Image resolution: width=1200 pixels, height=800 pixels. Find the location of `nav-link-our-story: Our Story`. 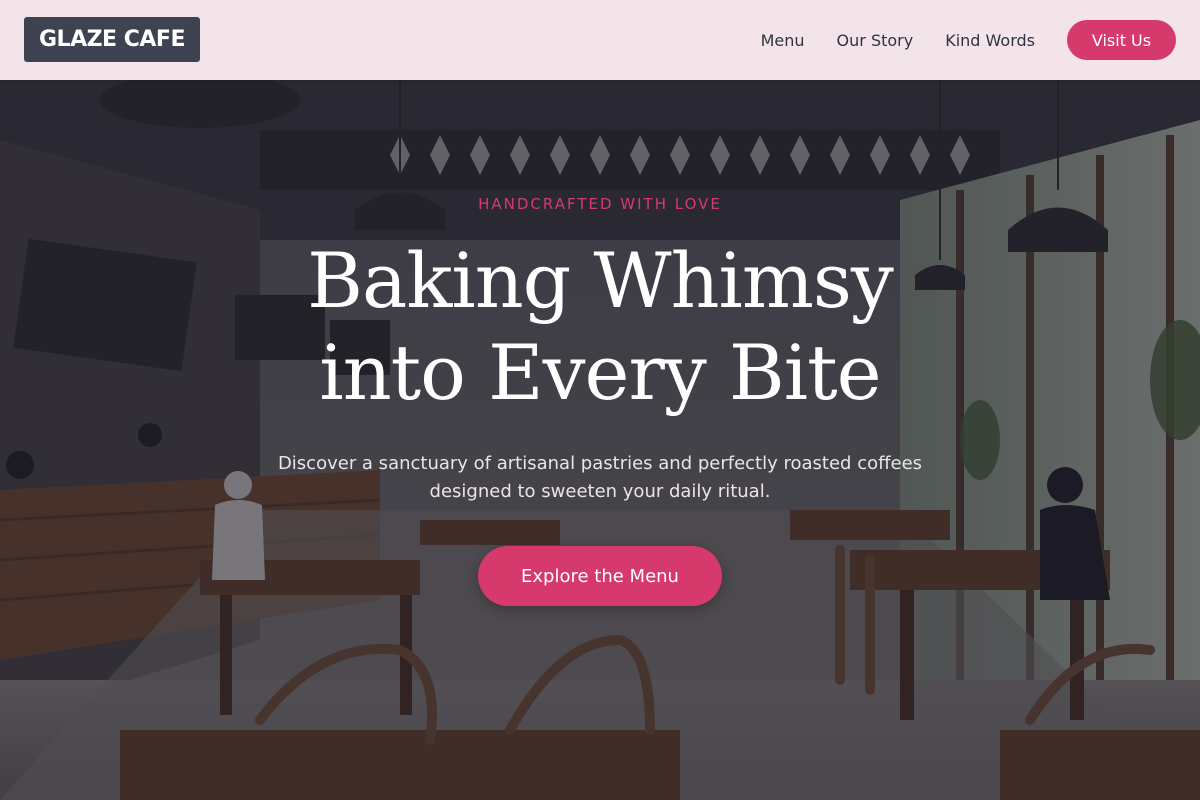

nav-link-our-story: Our Story is located at coordinates (875, 40).